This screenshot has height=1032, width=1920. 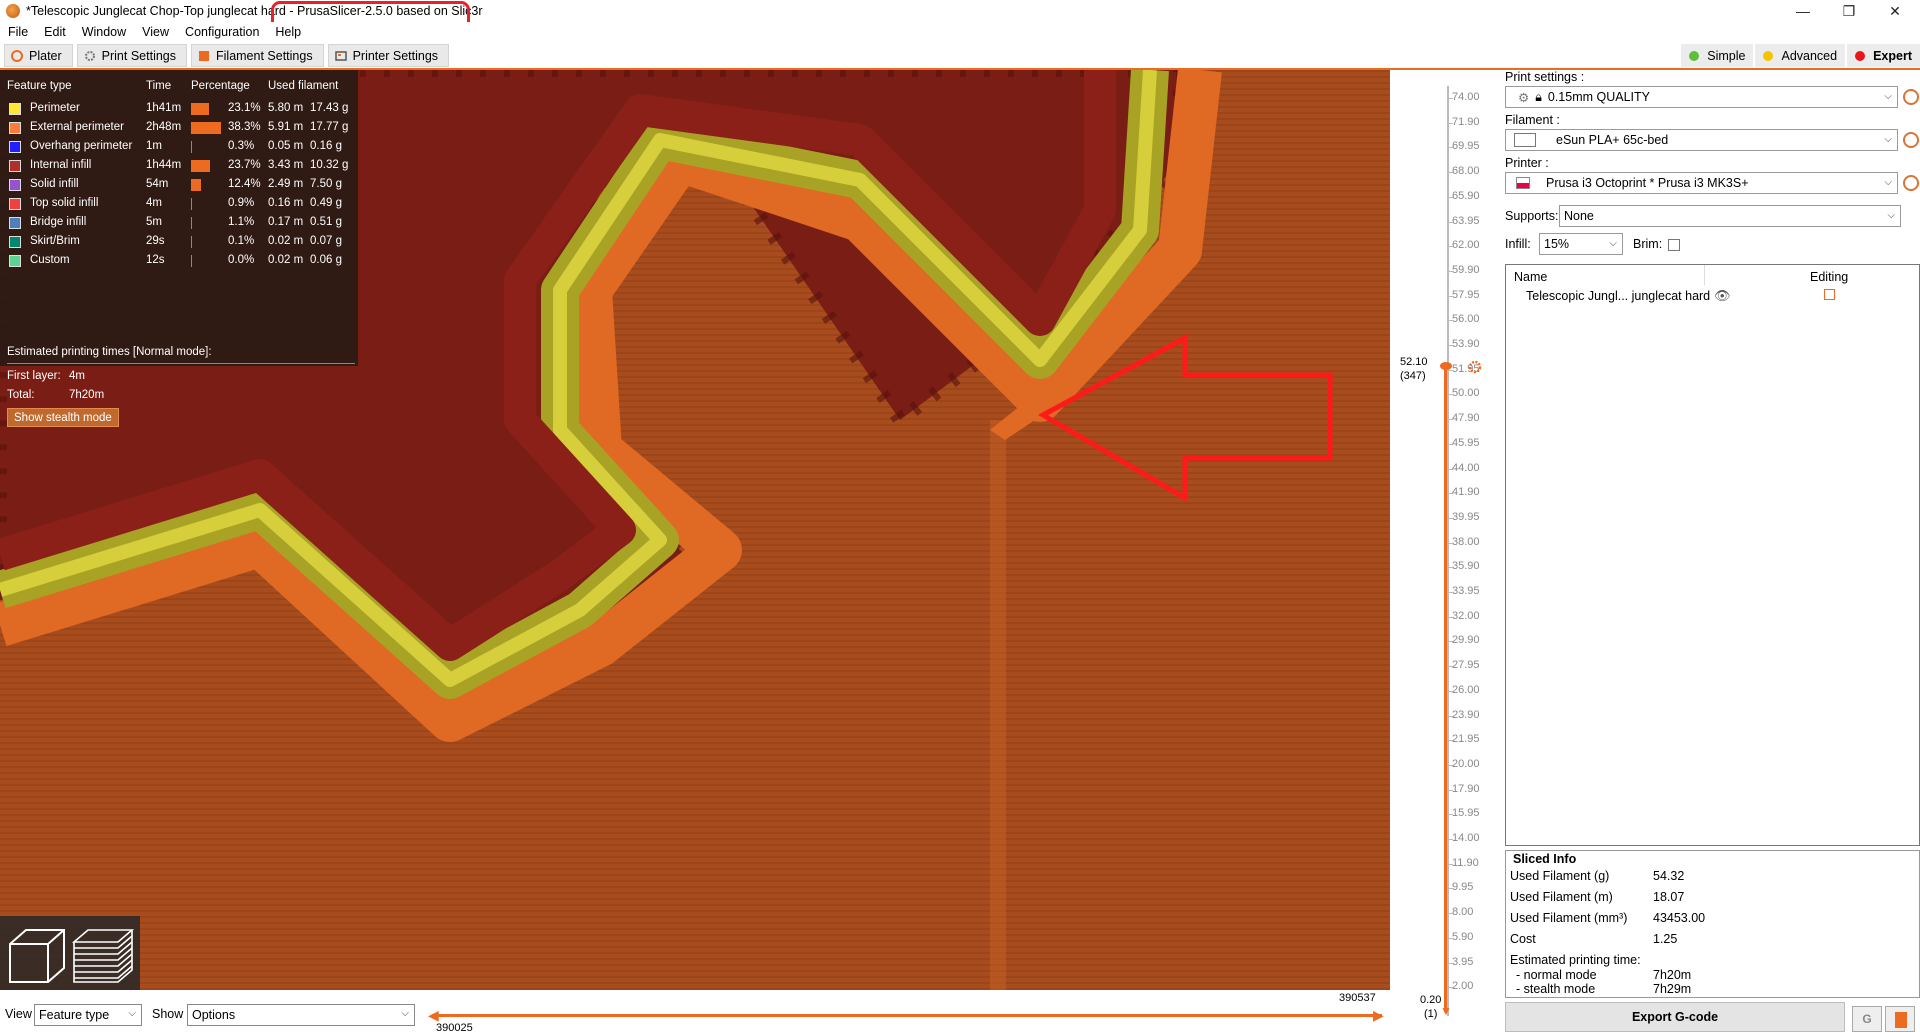 I want to click on mode-selector: Simple Advanced Expert, so click(x=1799, y=55).